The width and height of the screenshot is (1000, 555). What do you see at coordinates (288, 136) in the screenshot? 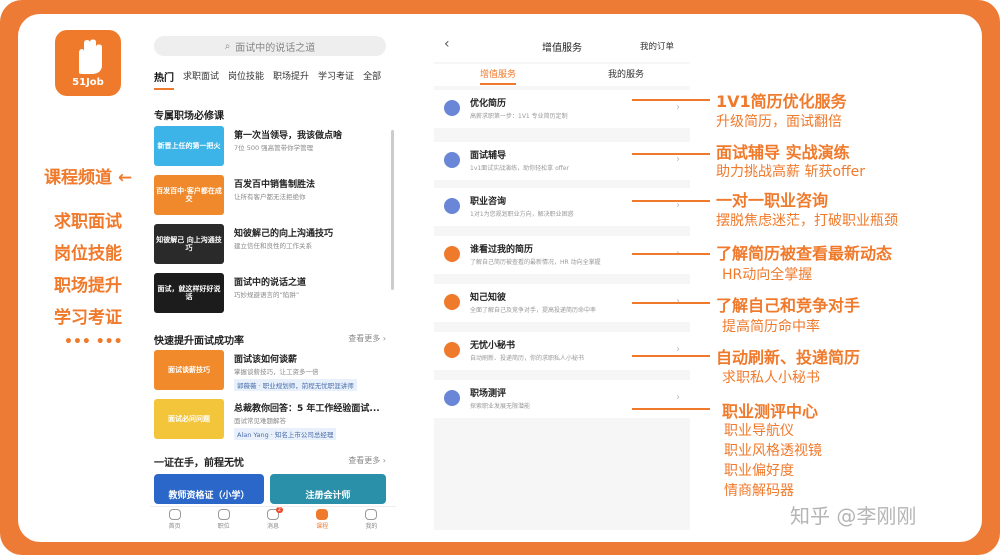
I see `course-title: 第一次当领导，我该做点啥` at bounding box center [288, 136].